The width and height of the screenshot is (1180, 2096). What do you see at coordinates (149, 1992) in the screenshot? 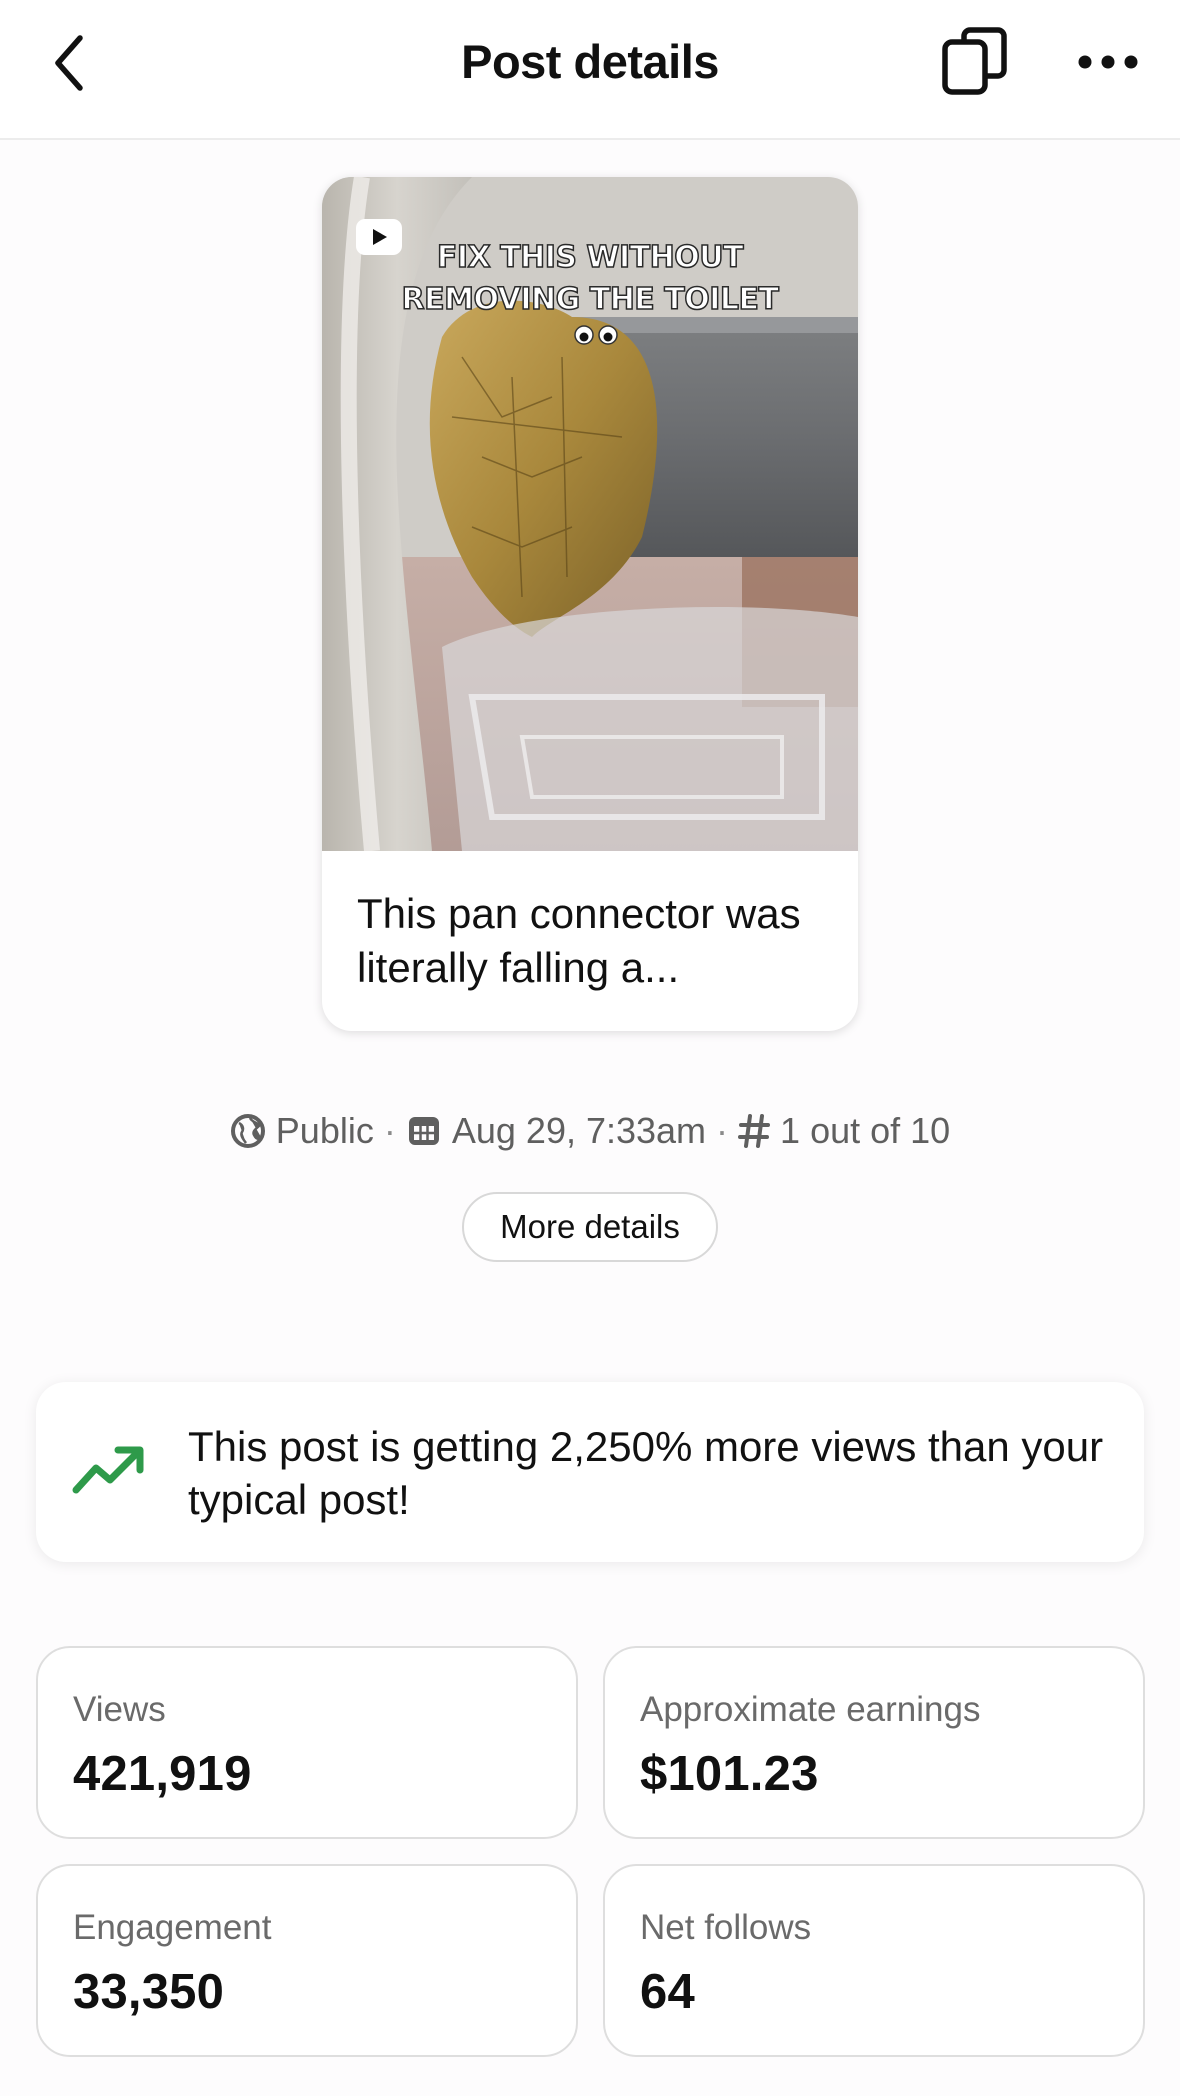
I see `stat-value: 33,350` at bounding box center [149, 1992].